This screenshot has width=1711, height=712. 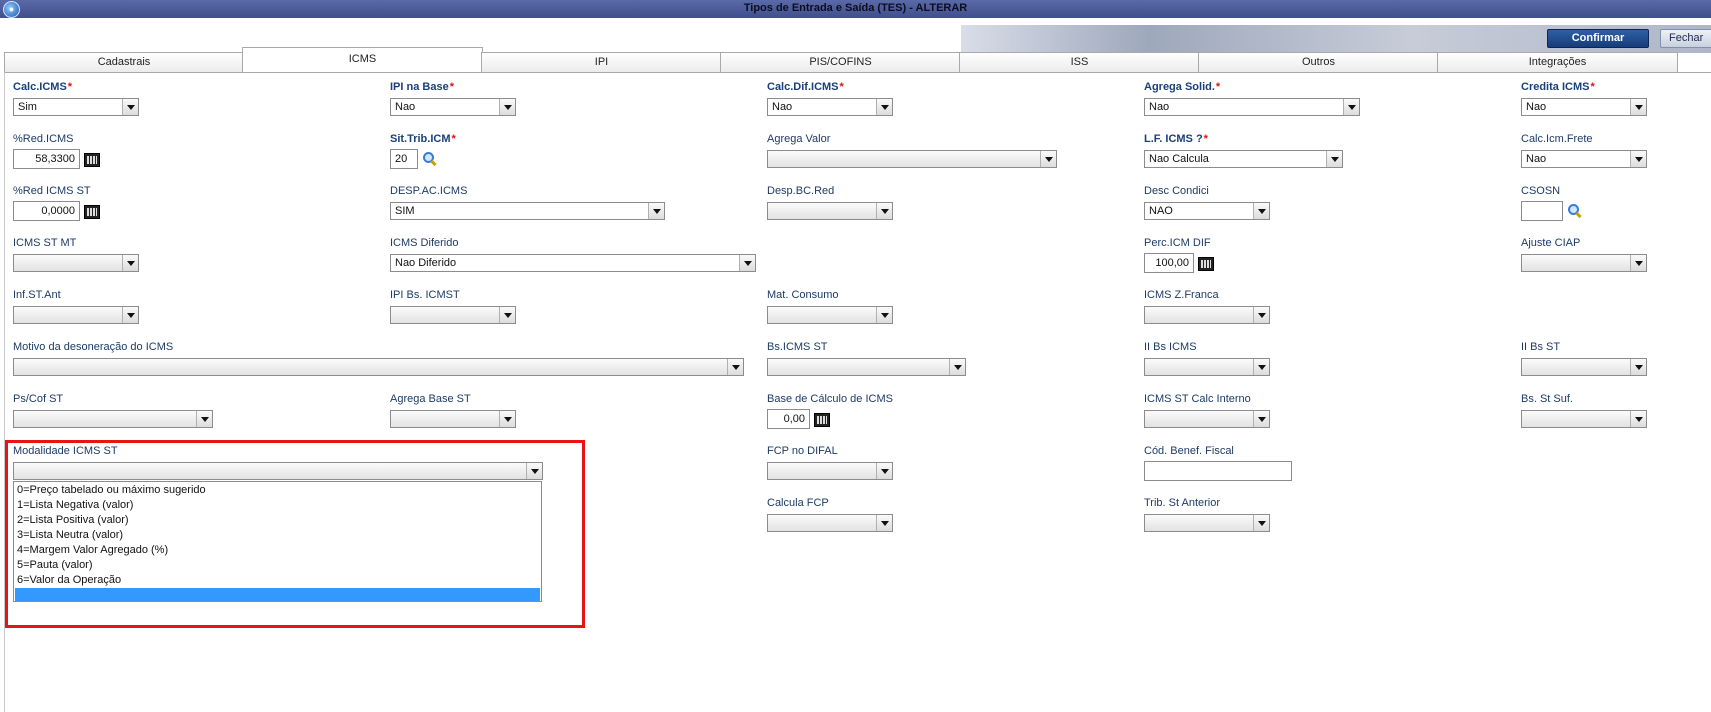 What do you see at coordinates (830, 471) in the screenshot?
I see `fcp-no-difal-select` at bounding box center [830, 471].